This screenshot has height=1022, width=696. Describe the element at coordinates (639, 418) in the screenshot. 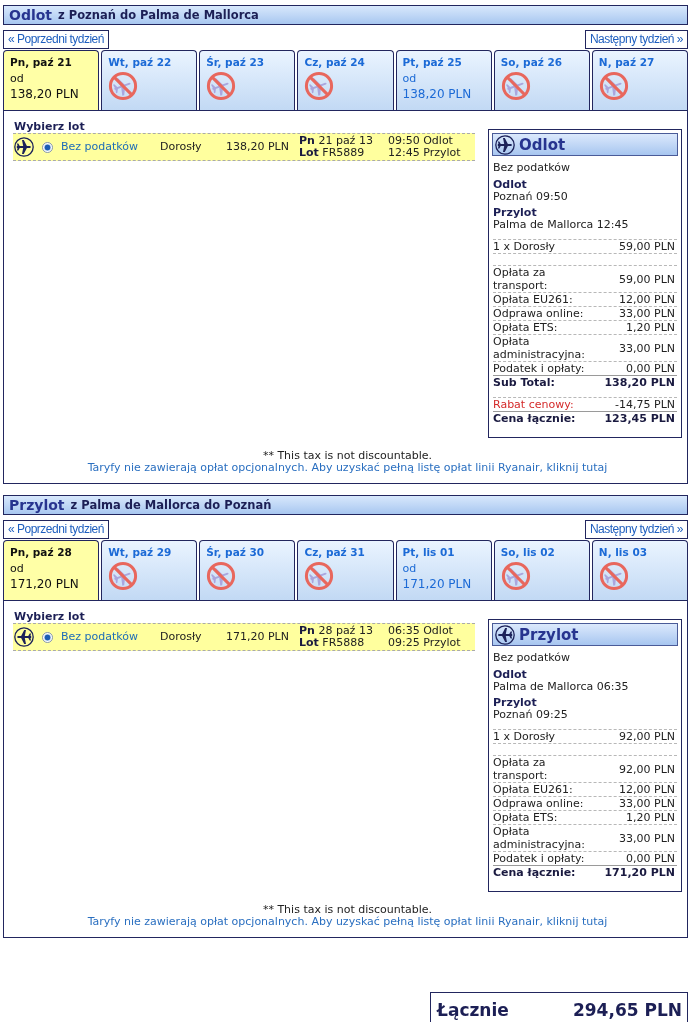

I see `price-amount: 123,45 PLN` at that location.